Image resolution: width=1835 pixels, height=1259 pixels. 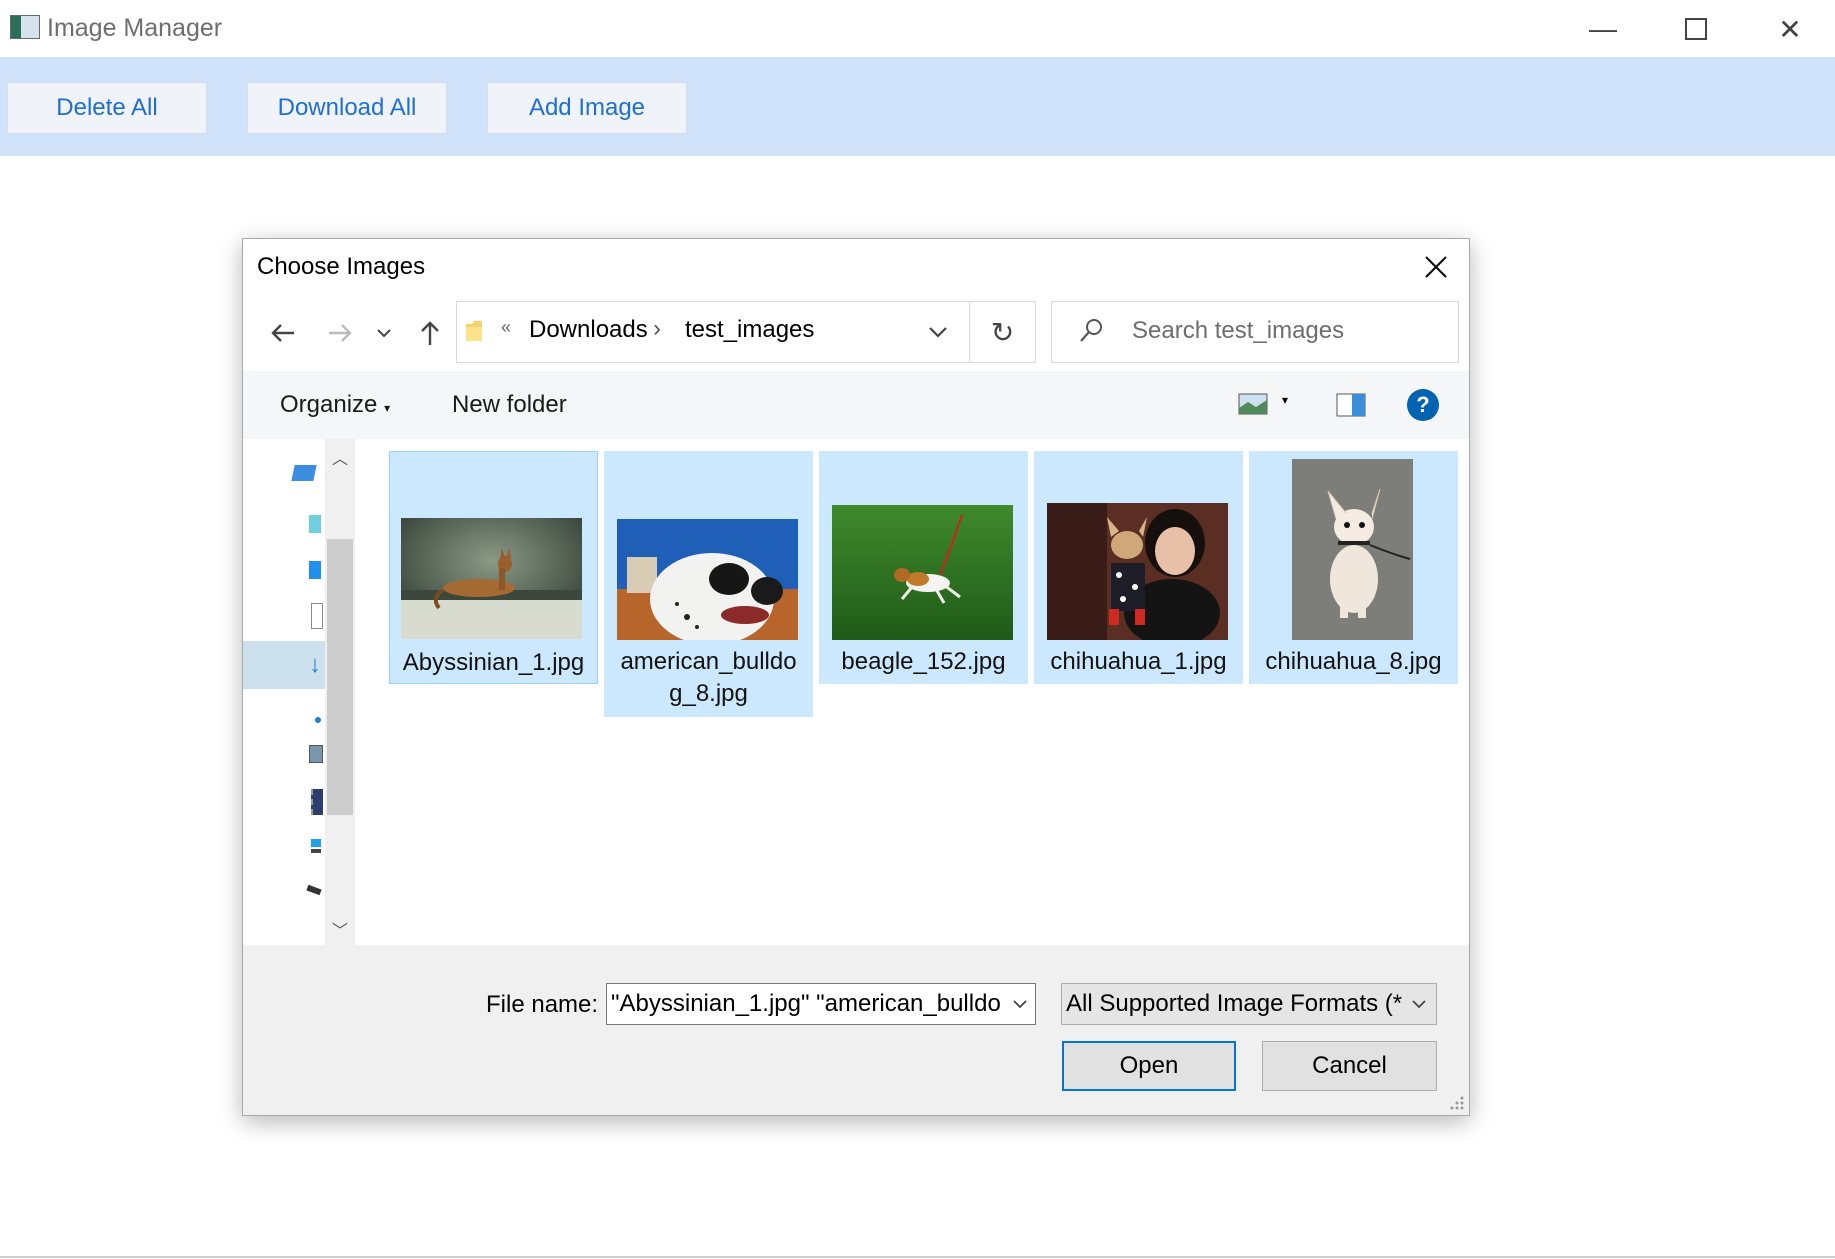 What do you see at coordinates (806, 1003) in the screenshot?
I see `file-name-value: "Abyssinian_1.jpg" "american_bulldog` at bounding box center [806, 1003].